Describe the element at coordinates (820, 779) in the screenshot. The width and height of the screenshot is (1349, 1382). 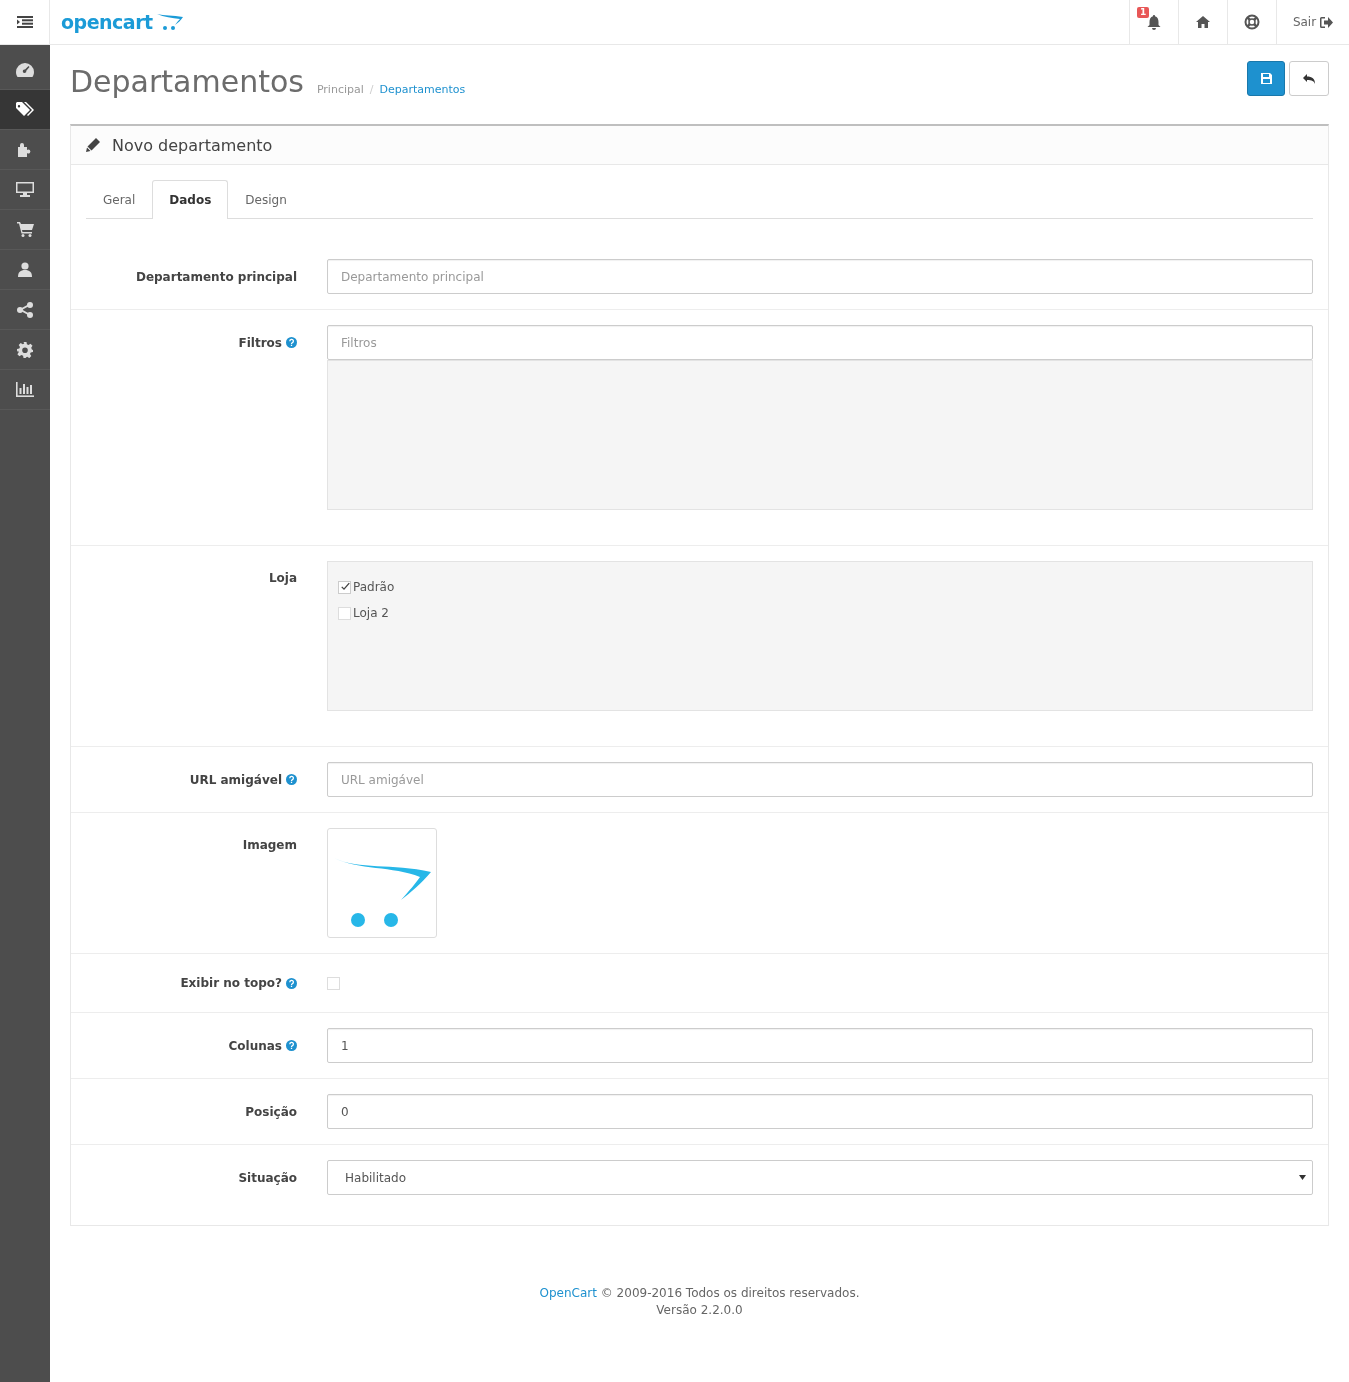
I see `input-field: URL amigável` at that location.